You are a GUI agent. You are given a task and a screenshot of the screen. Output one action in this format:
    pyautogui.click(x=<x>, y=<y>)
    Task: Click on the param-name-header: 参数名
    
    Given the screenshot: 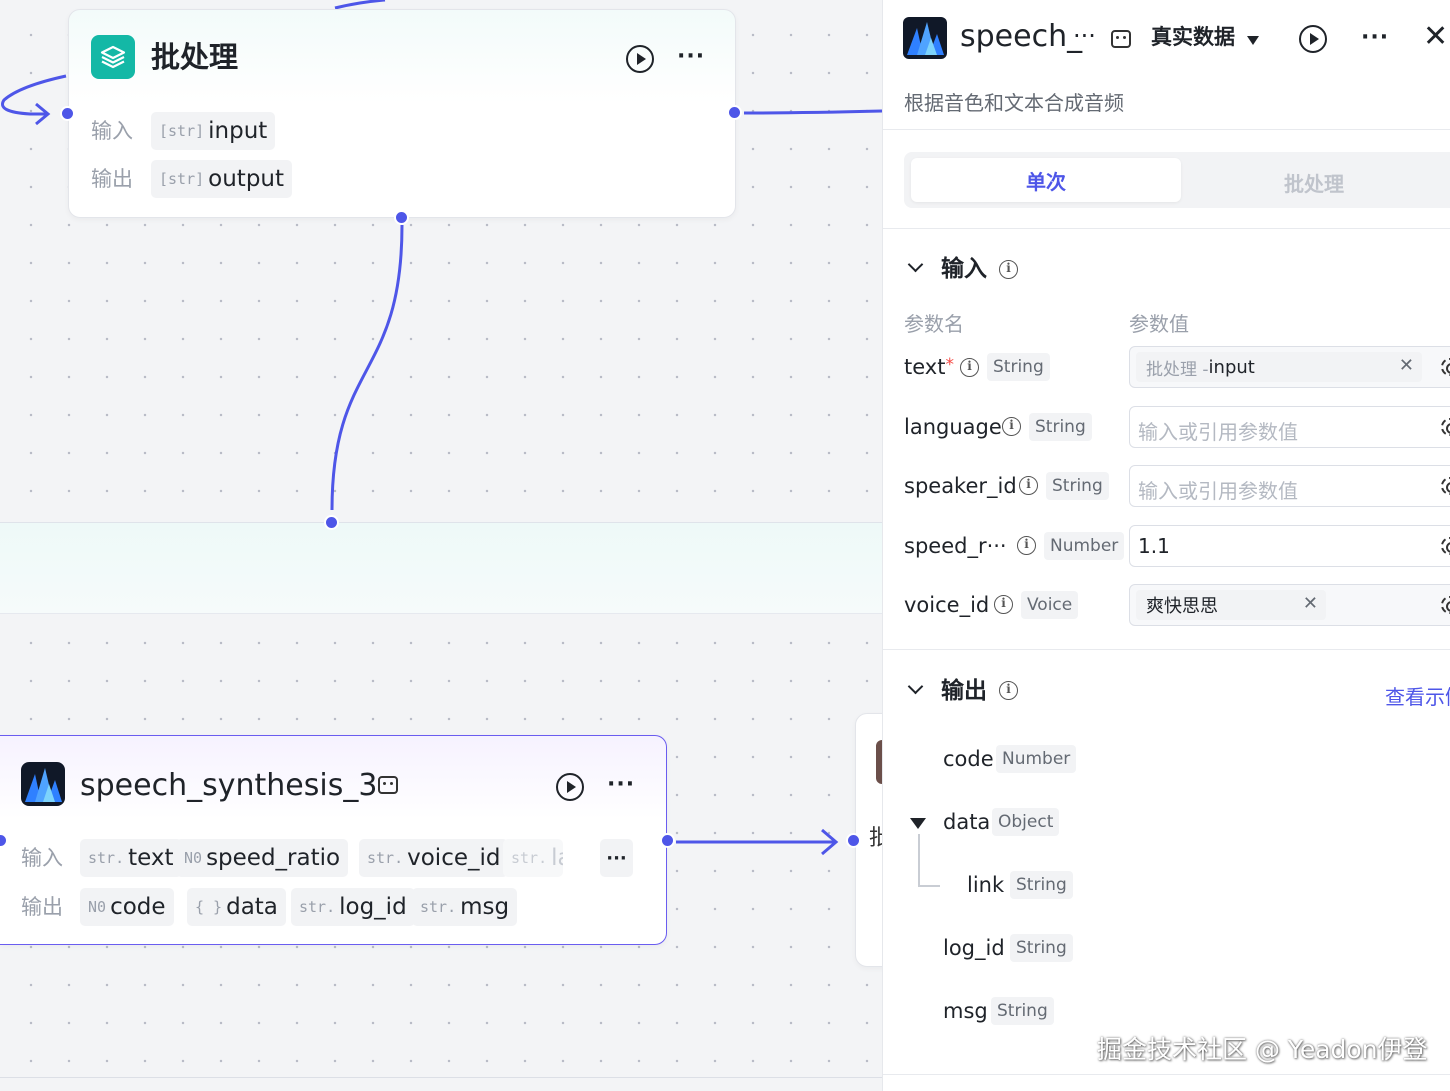 What is the action you would take?
    pyautogui.click(x=934, y=324)
    